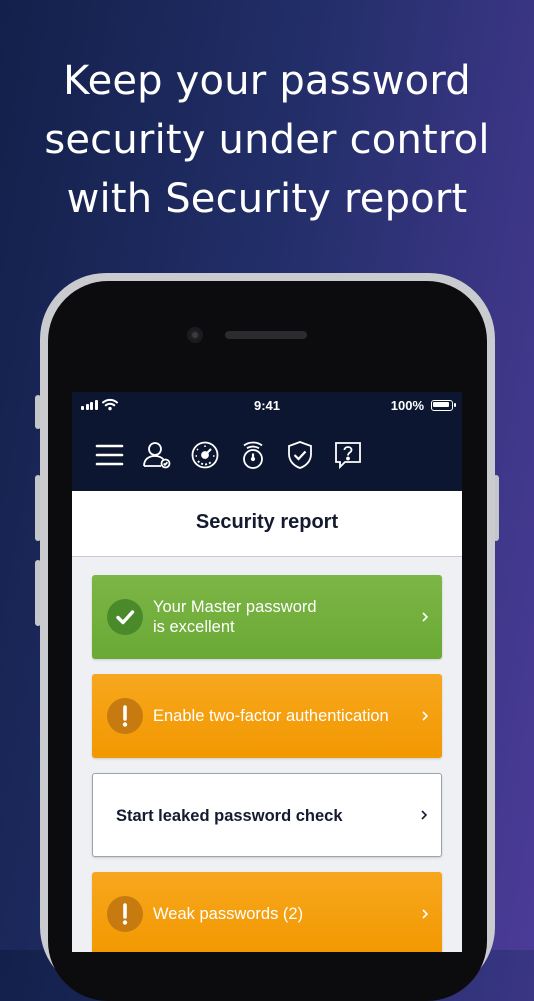 This screenshot has height=1001, width=534. I want to click on check-badge, so click(125, 617).